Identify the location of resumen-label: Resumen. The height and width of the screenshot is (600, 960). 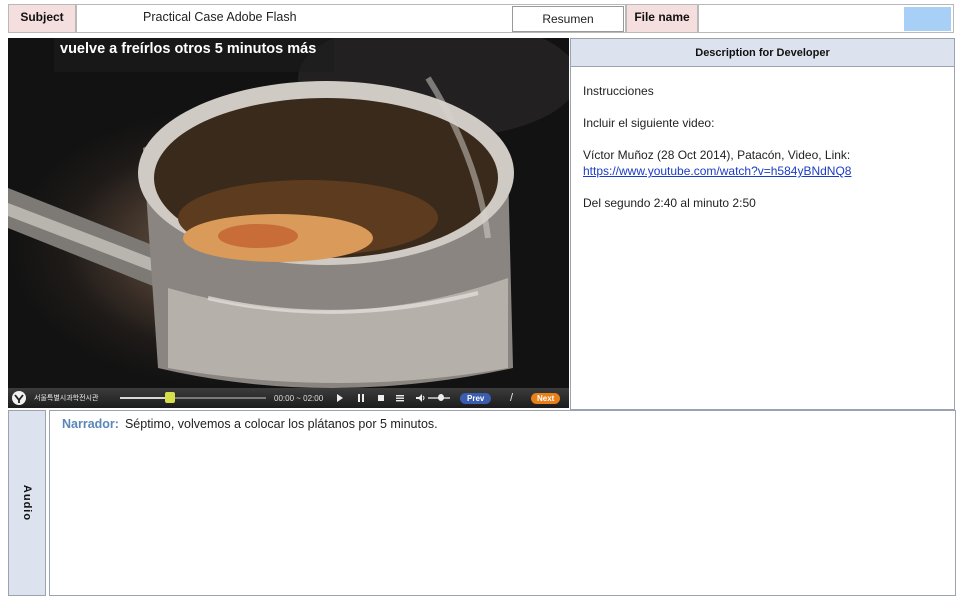
(568, 19).